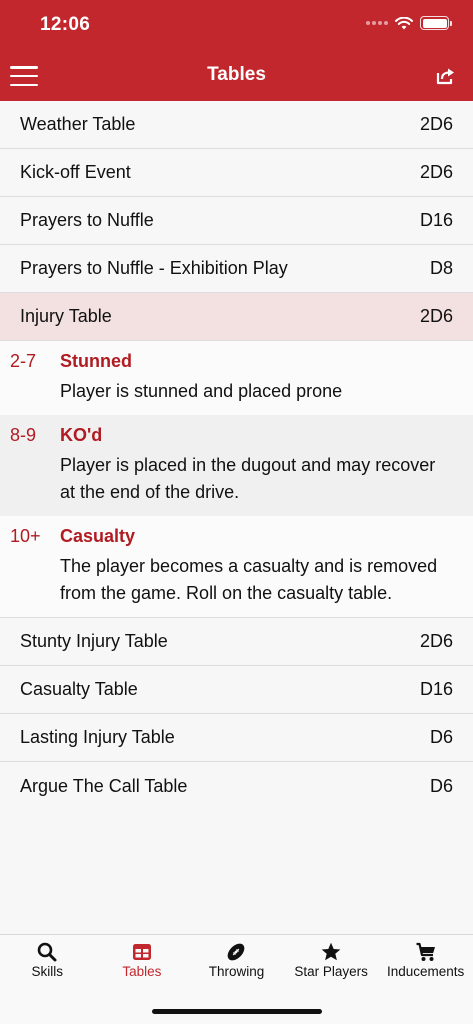 Image resolution: width=473 pixels, height=1024 pixels. I want to click on tab-throwing: Throwing, so click(236, 963).